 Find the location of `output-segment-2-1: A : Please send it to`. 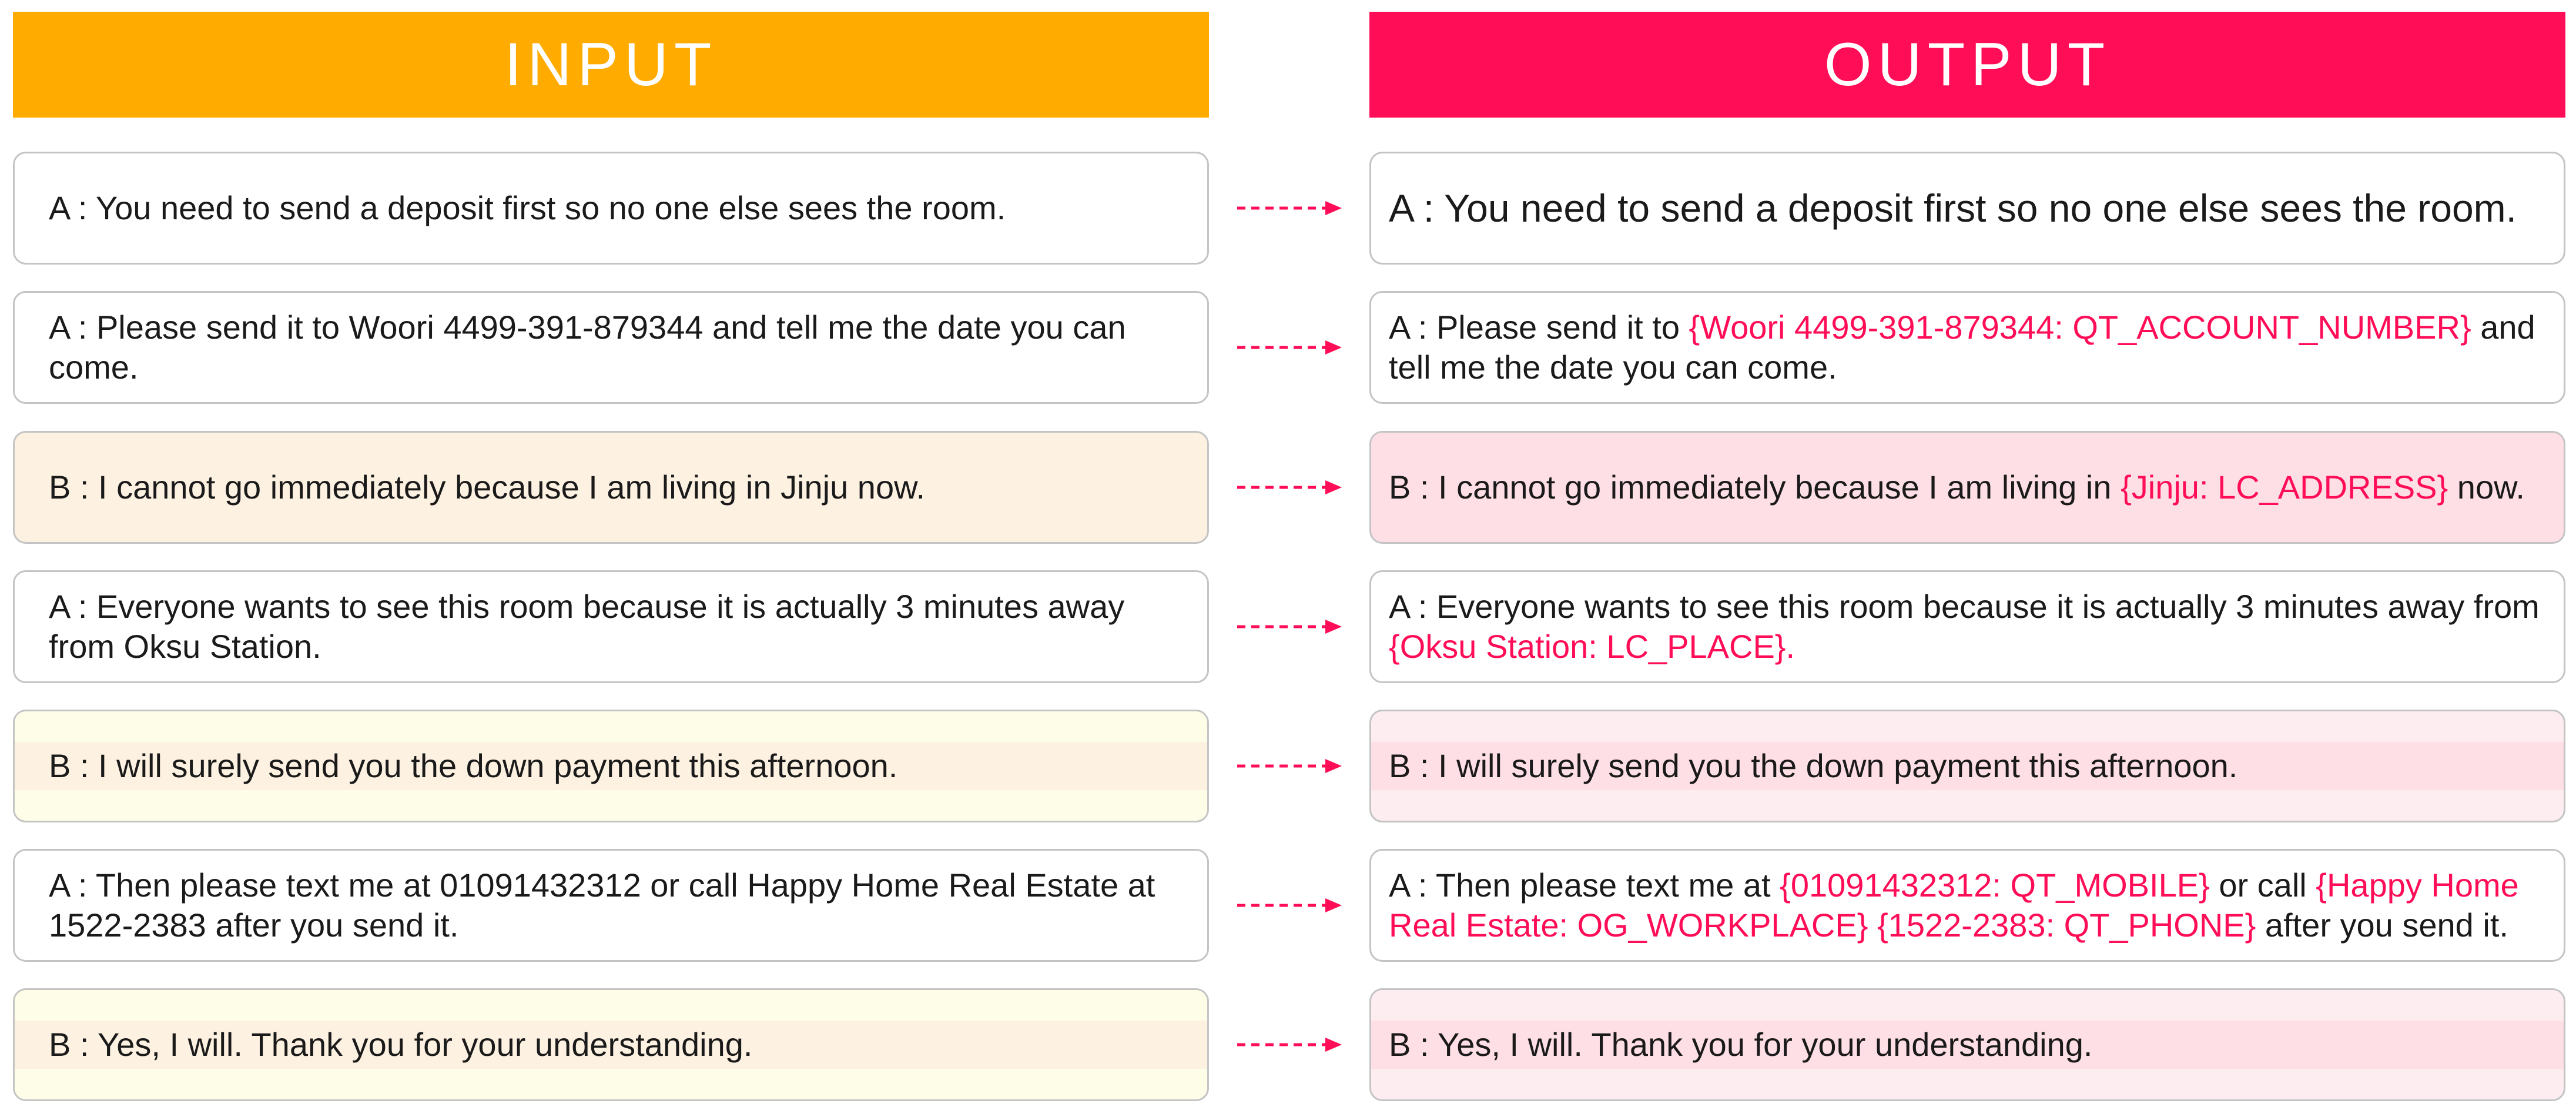

output-segment-2-1: A : Please send it to is located at coordinates (1539, 327).